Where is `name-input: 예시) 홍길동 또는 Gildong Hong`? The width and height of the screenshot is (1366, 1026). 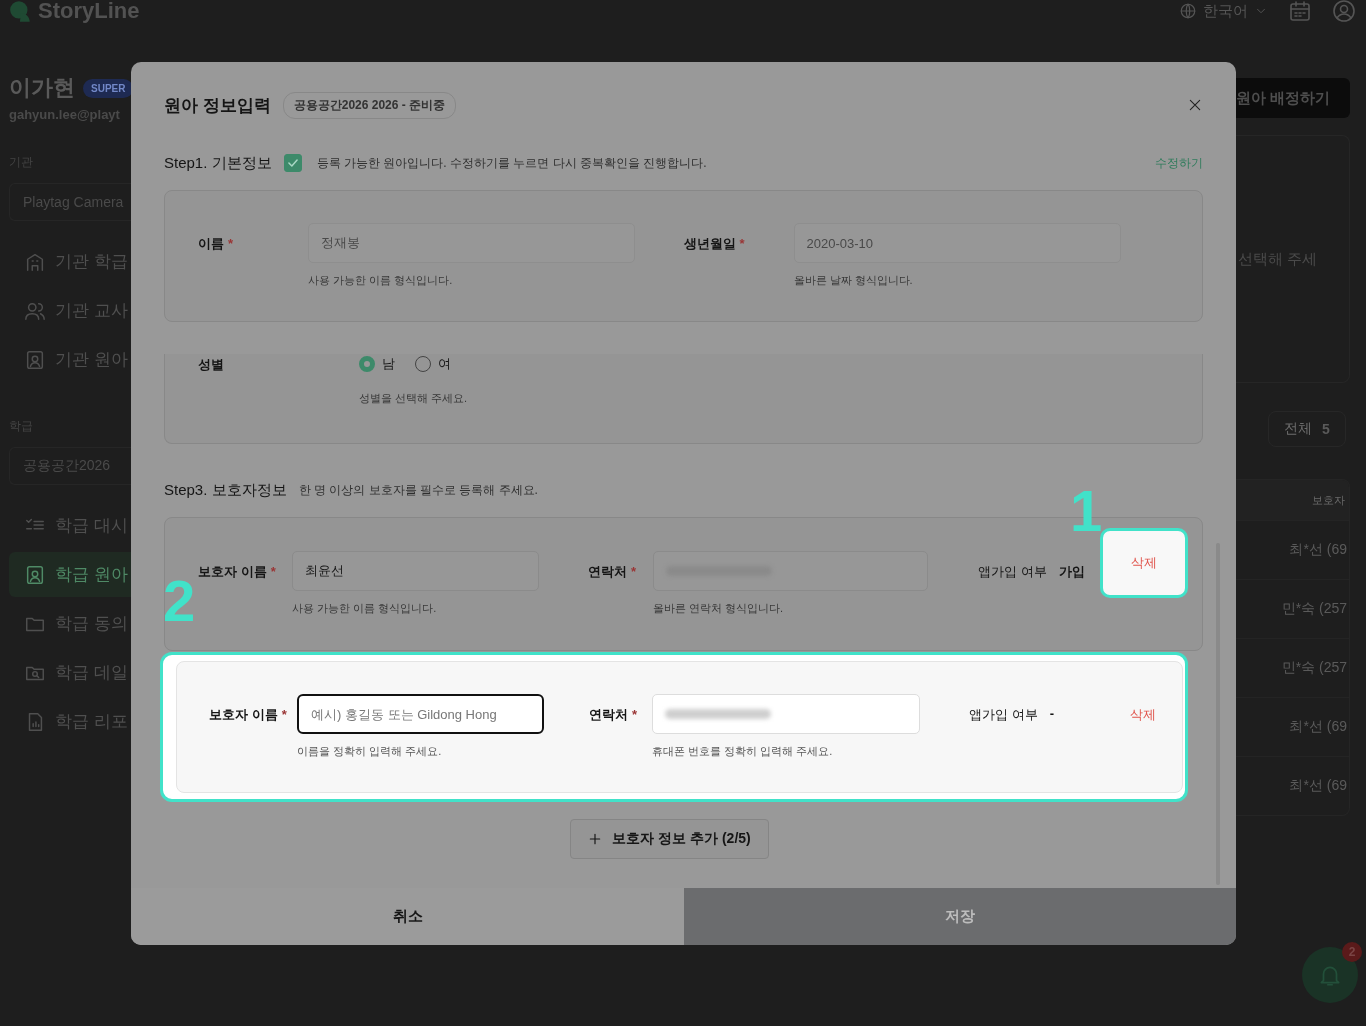
name-input: 예시) 홍길동 또는 Gildong Hong is located at coordinates (420, 714).